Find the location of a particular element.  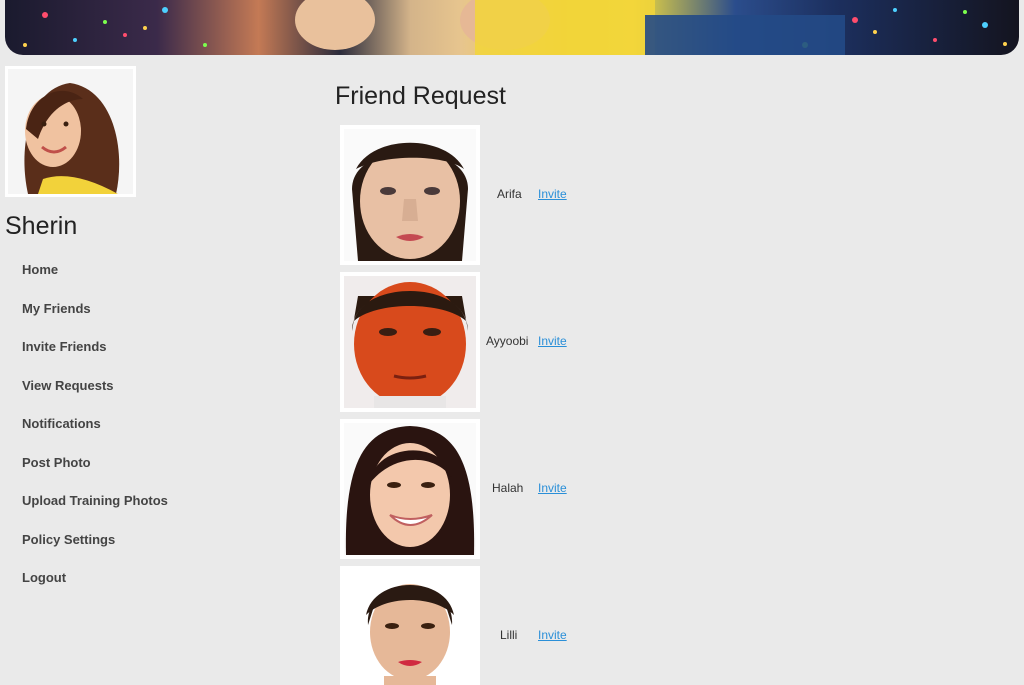

nav-item-my-friends: My Friends is located at coordinates (95, 316).